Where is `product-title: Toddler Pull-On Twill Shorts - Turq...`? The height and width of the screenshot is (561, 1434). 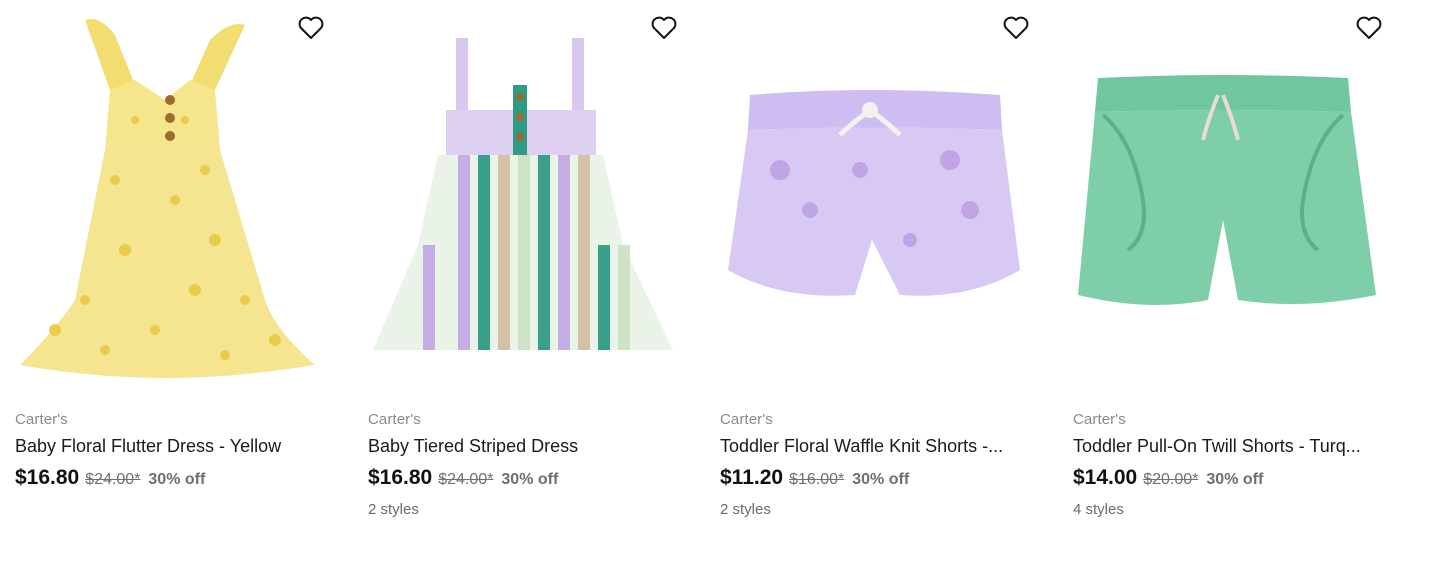 product-title: Toddler Pull-On Twill Shorts - Turq... is located at coordinates (1228, 446).